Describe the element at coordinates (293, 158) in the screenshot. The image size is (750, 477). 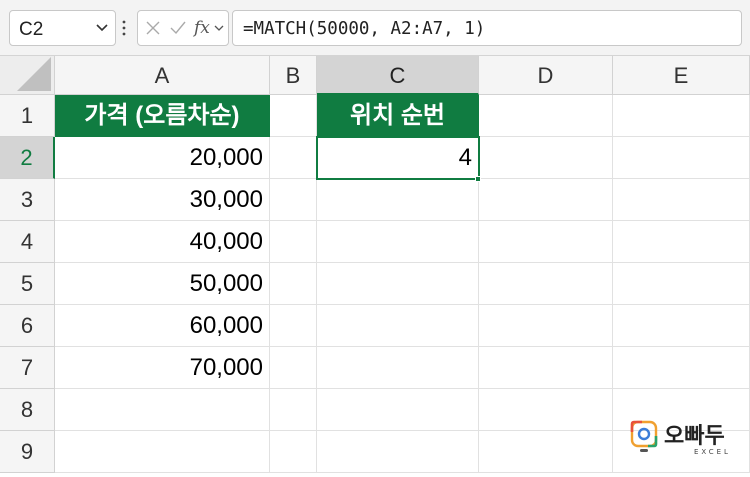
I see `cell-b2` at that location.